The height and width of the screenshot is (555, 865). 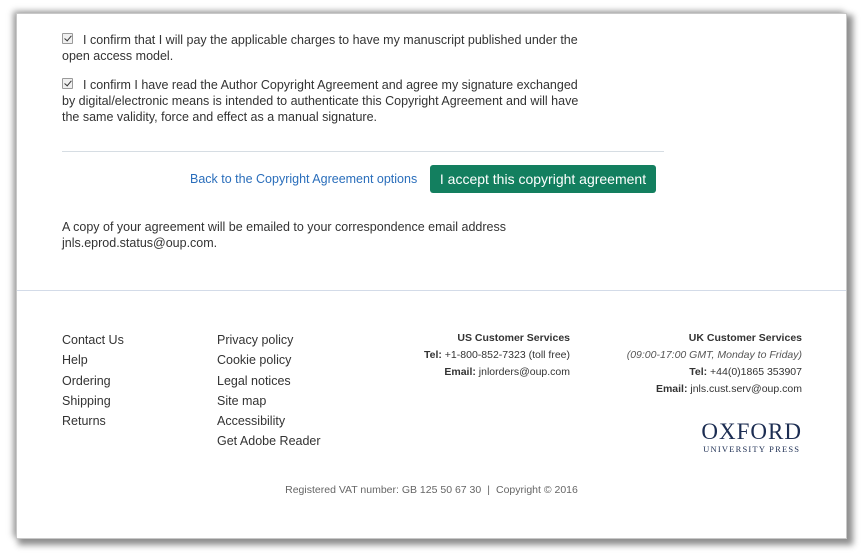 I want to click on copyright: Copyright © 2016, so click(x=536, y=490).